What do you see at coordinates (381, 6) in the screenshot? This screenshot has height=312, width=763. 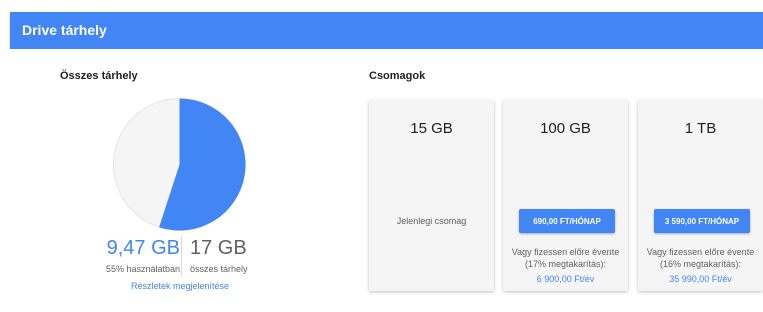 I see `top-strip` at bounding box center [381, 6].